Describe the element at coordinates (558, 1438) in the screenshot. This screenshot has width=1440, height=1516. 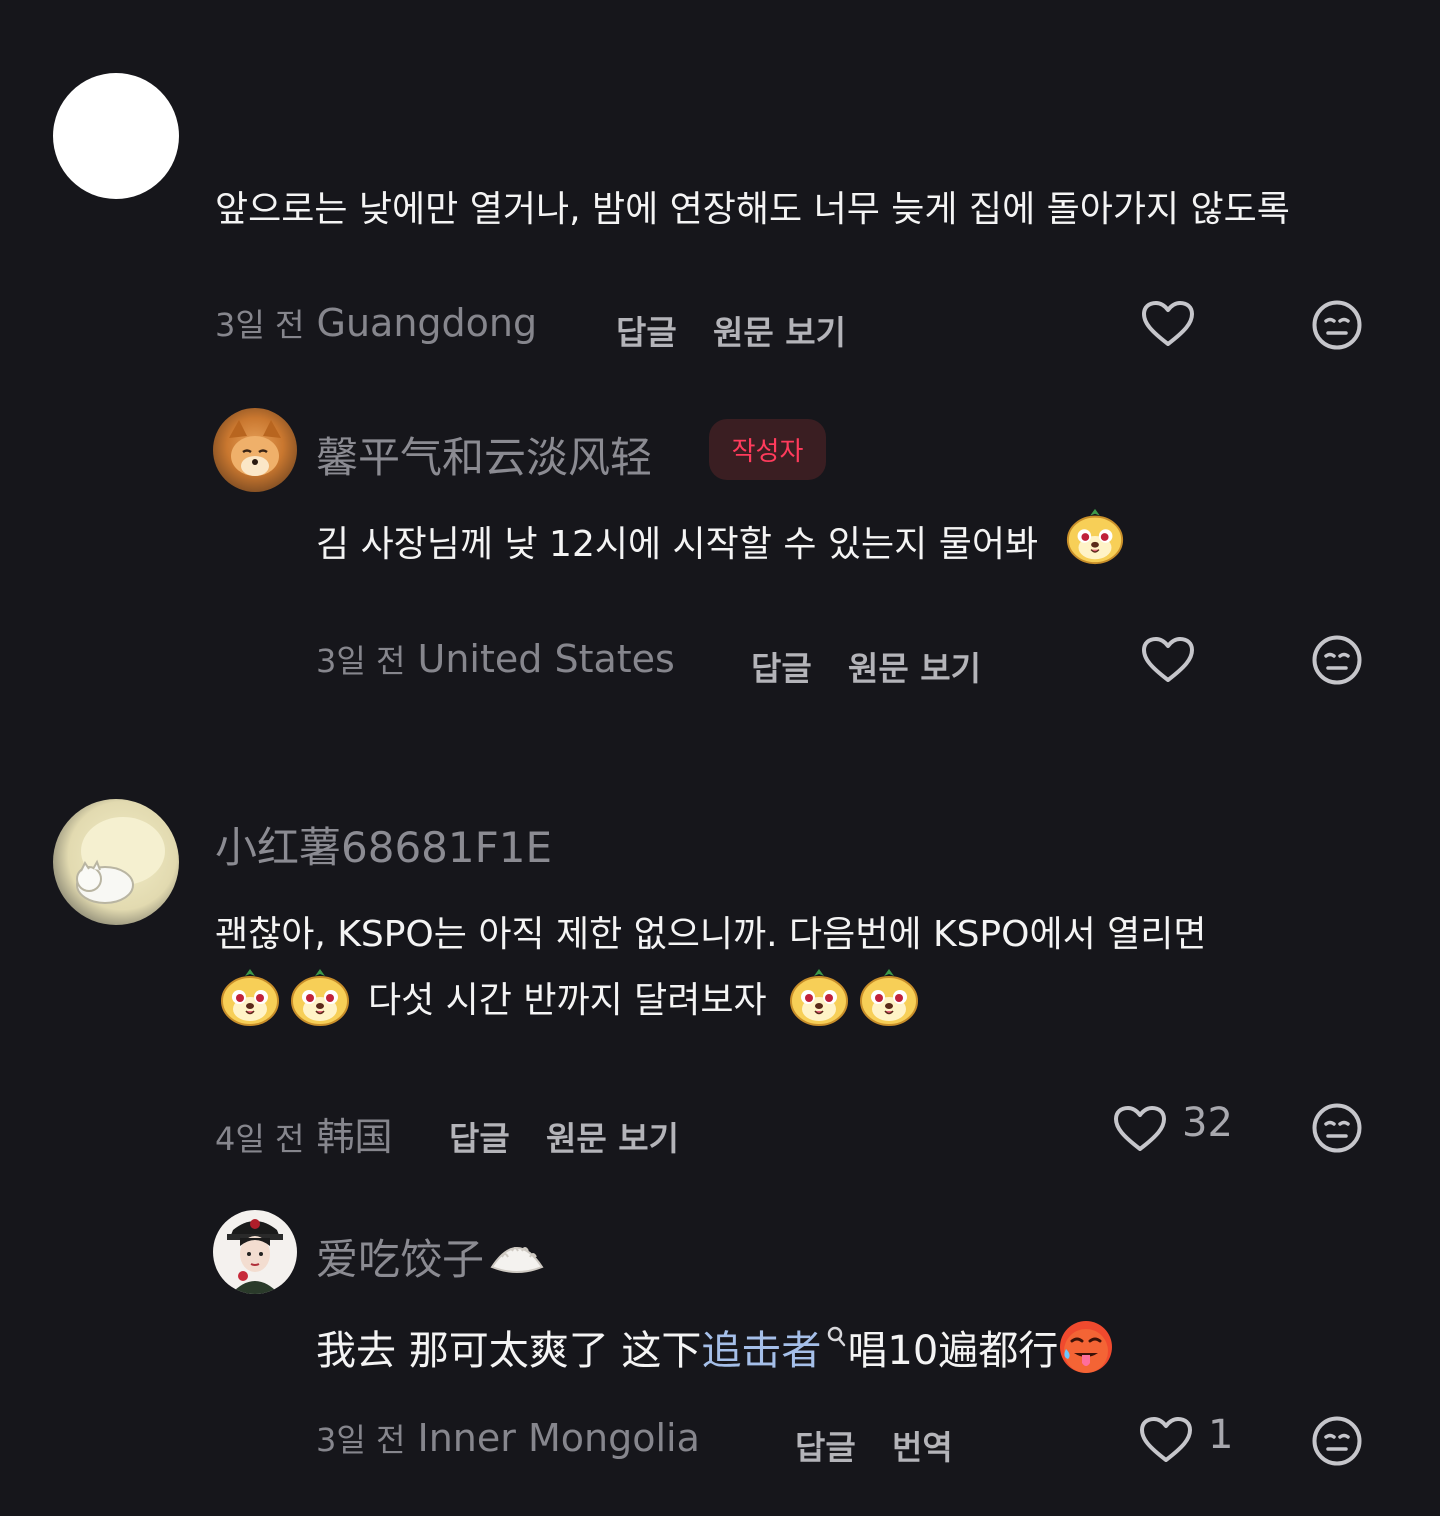
I see `reply-location: Inner Mongolia` at that location.